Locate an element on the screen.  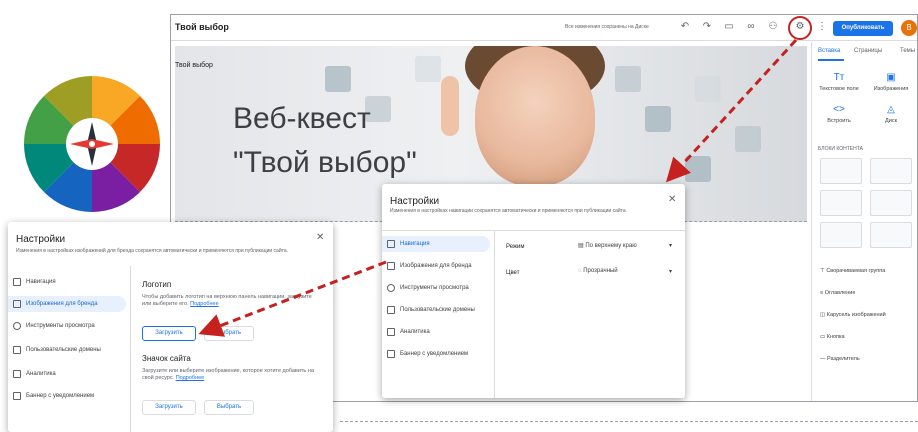
arrow-gear-to-settings is located at coordinates (731, 110).